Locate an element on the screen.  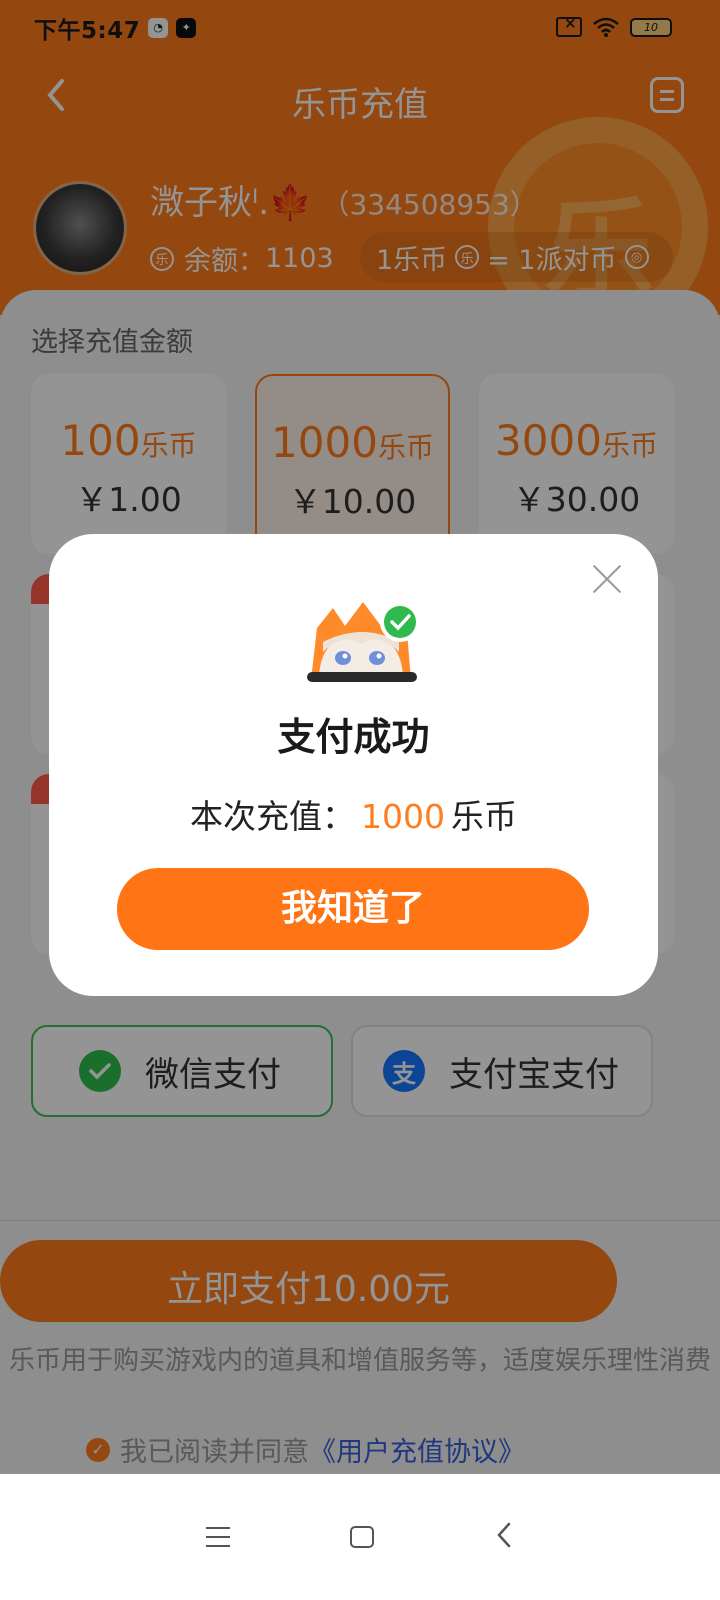
dialog-title: 支付成功 is located at coordinates (353, 737).